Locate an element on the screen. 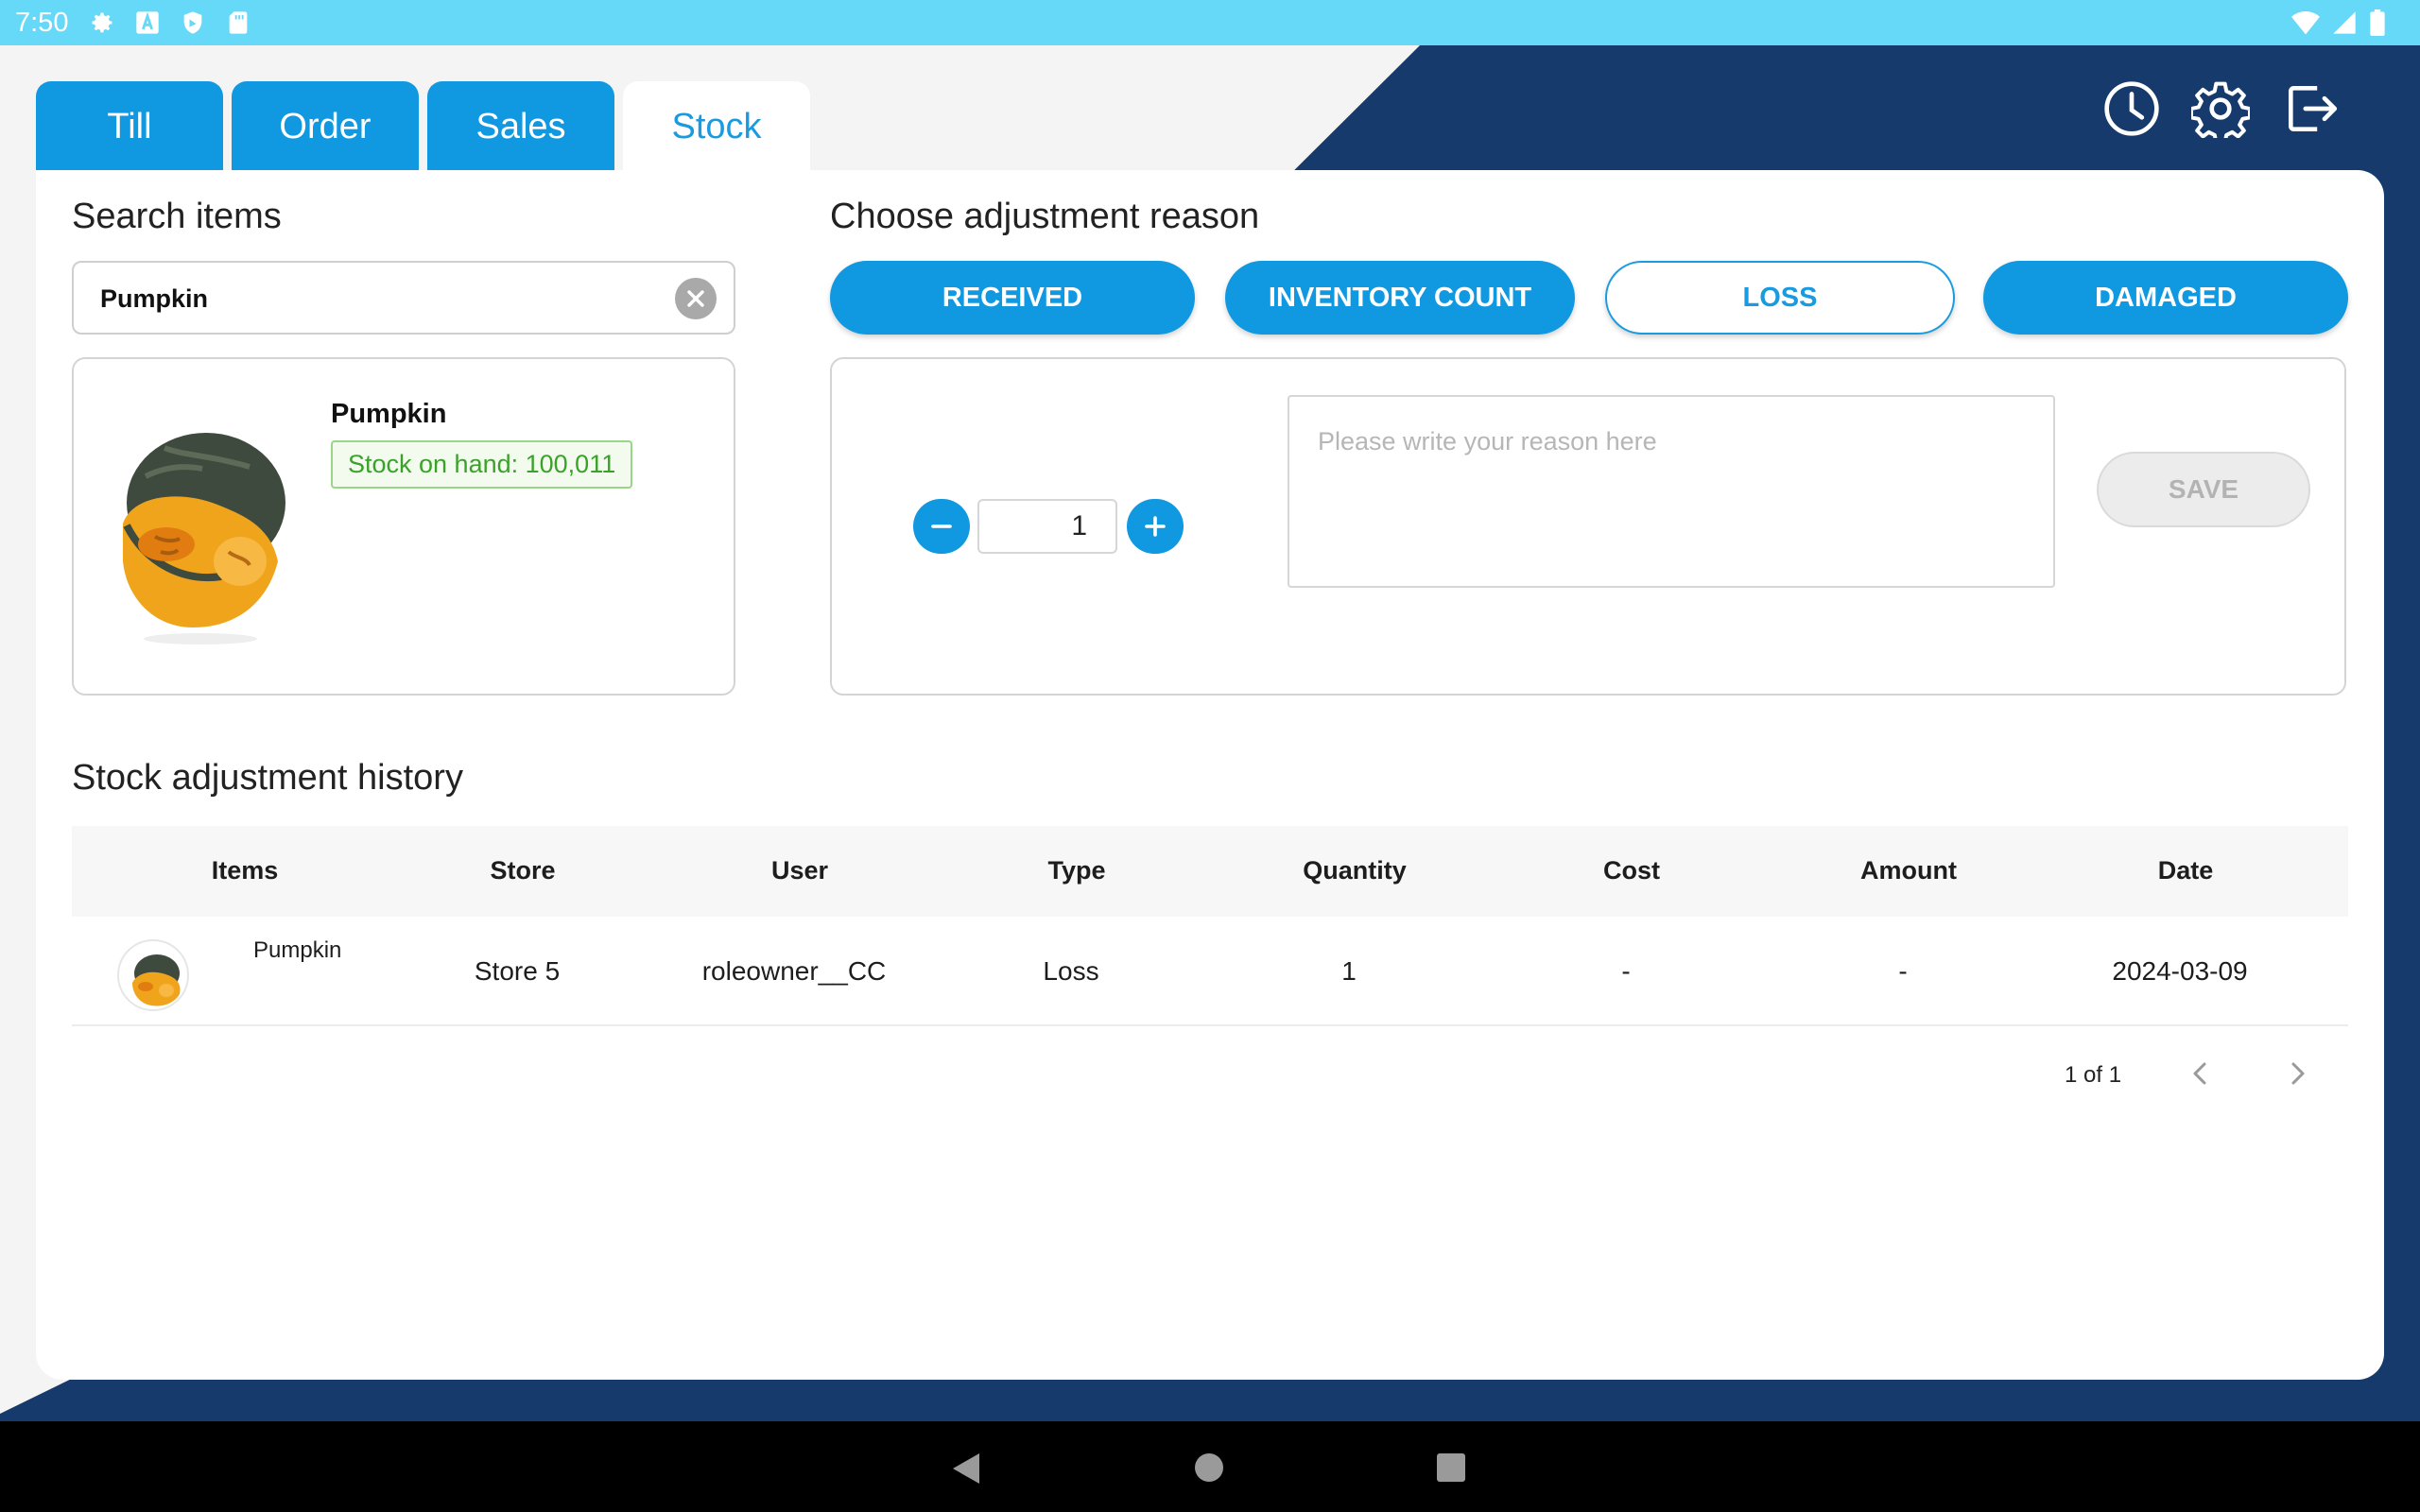 This screenshot has height=1512, width=2420. row-item-name: Pumpkin is located at coordinates (297, 950).